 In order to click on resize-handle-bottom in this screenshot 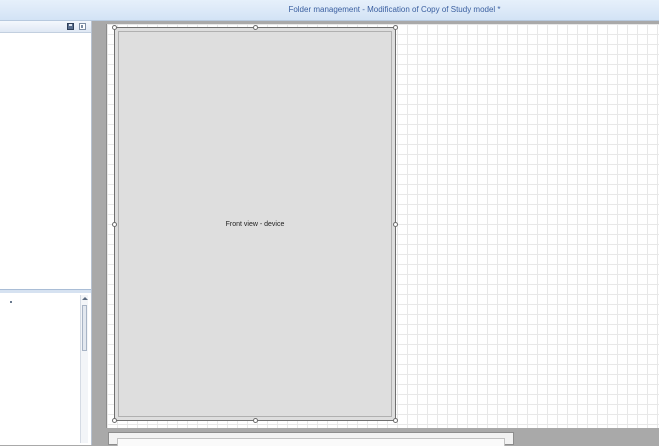, I will do `click(255, 420)`.